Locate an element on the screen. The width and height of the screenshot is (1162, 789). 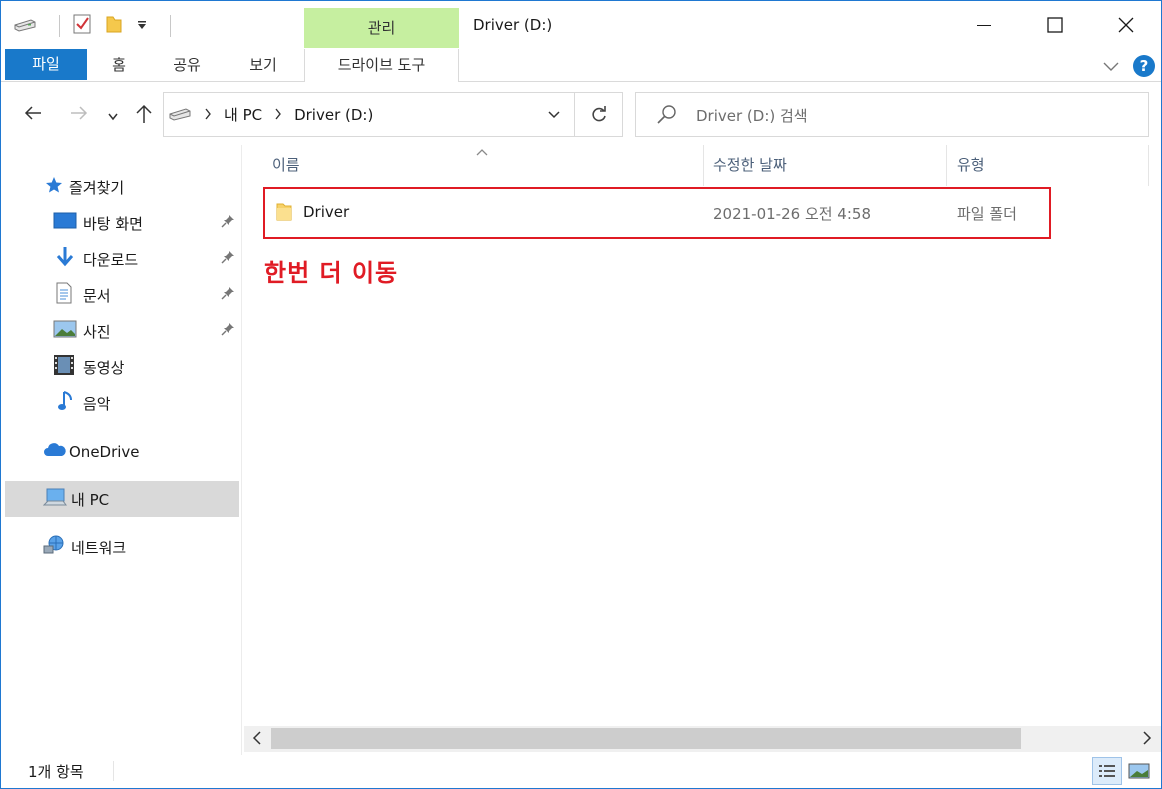
breadcrumb-item: 내 PC is located at coordinates (243, 114).